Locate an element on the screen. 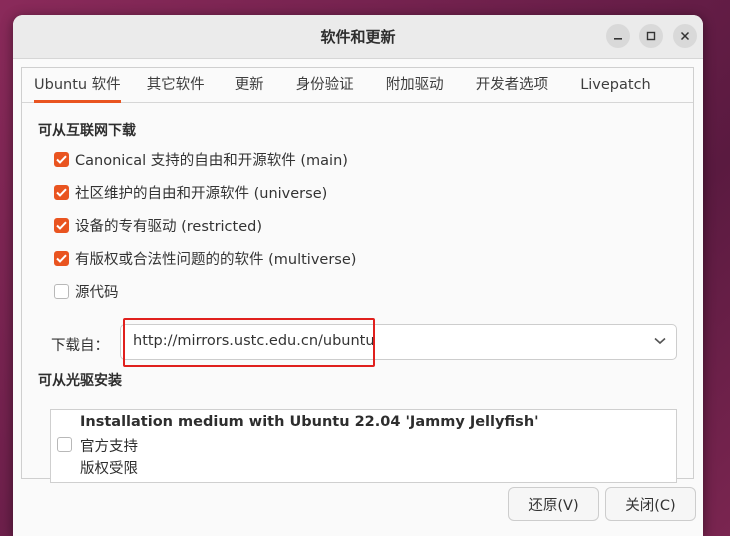 The height and width of the screenshot is (536, 730). title-bar: 软件和更新 is located at coordinates (358, 37).